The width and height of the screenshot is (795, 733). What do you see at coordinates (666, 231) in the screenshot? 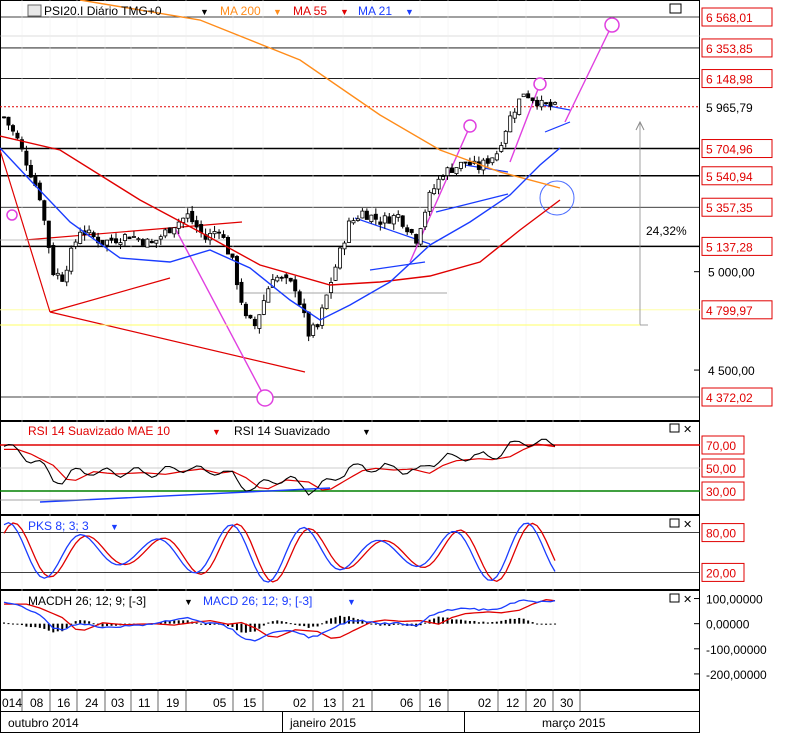
I see `percent-annotation: 24,32%` at bounding box center [666, 231].